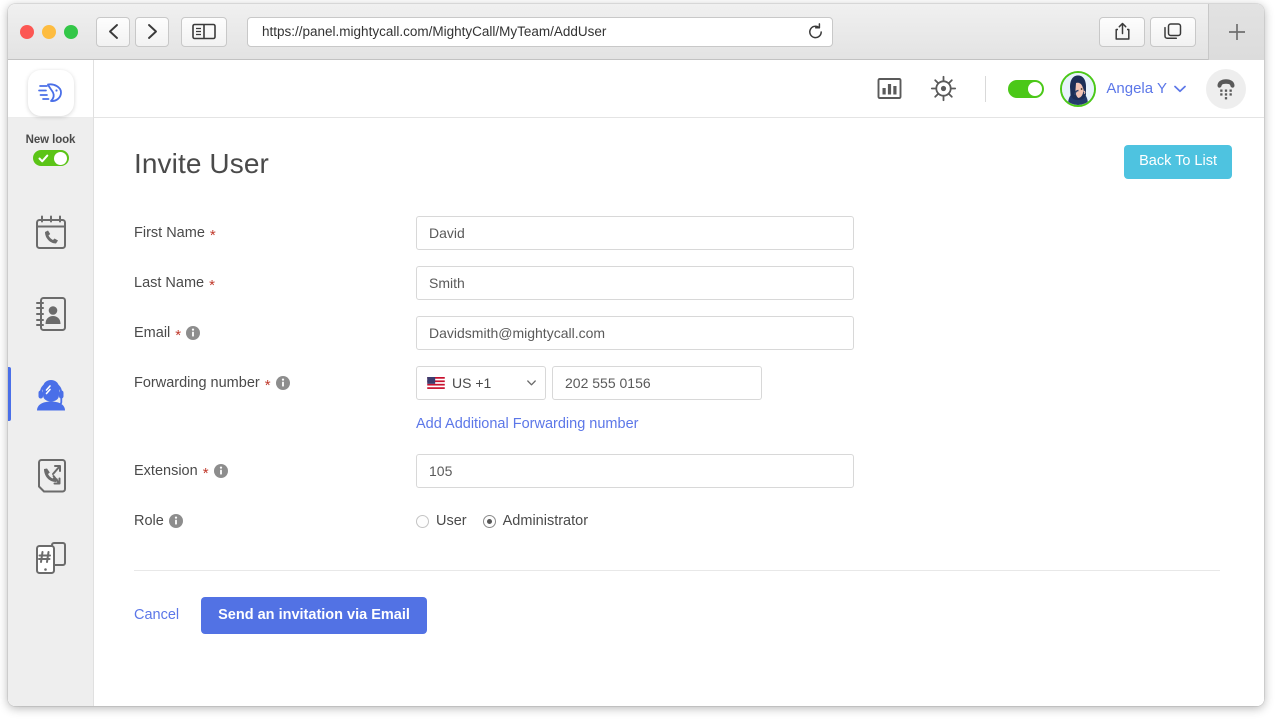 This screenshot has height=720, width=1280. I want to click on new-tab-button, so click(1236, 32).